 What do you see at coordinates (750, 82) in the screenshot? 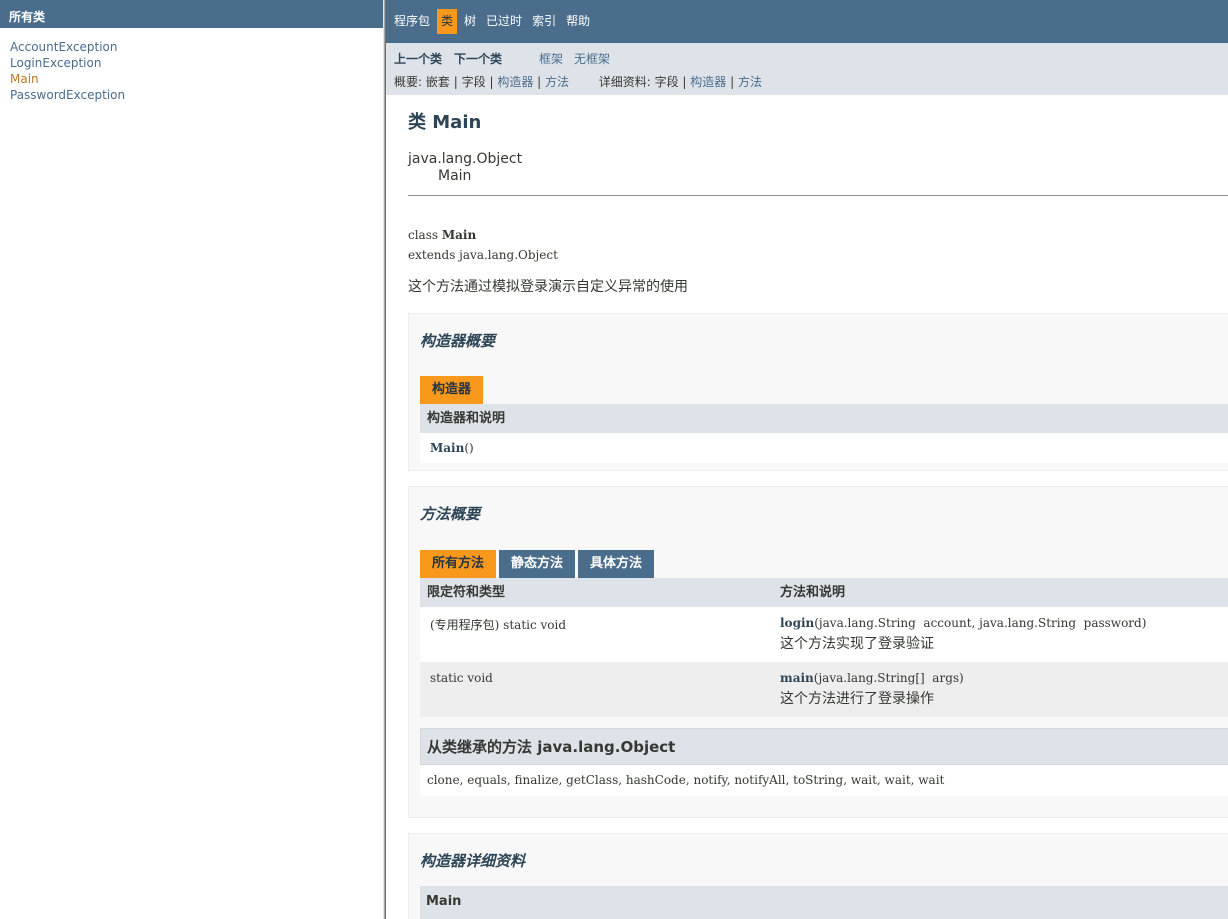
I see `detail-method-link: 方法` at bounding box center [750, 82].